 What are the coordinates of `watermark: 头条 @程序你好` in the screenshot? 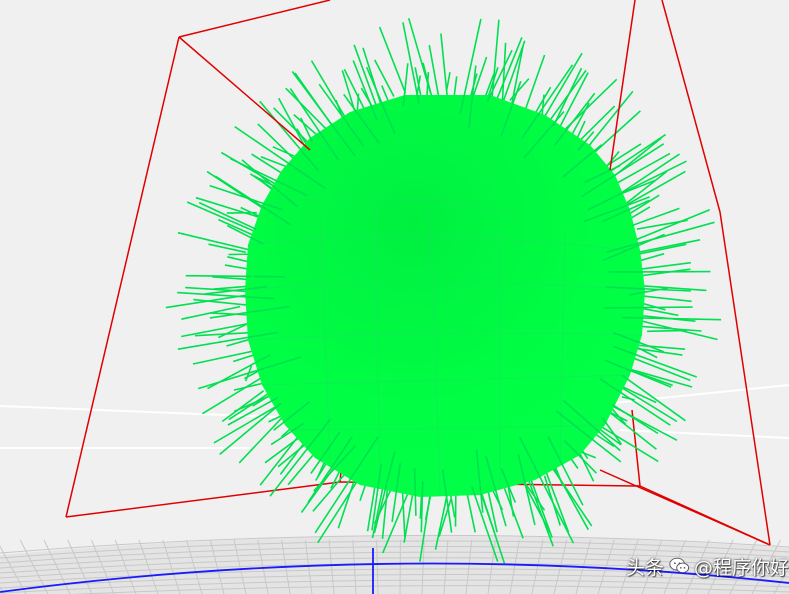 It's located at (707, 566).